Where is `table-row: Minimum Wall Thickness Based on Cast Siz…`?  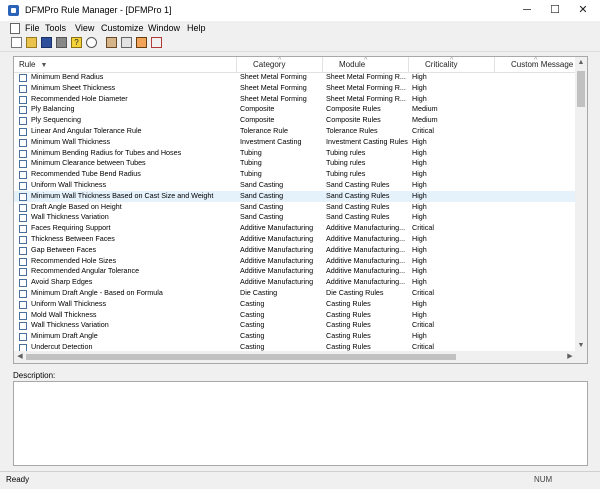
table-row: Minimum Wall Thickness Based on Cast Siz… is located at coordinates (295, 196).